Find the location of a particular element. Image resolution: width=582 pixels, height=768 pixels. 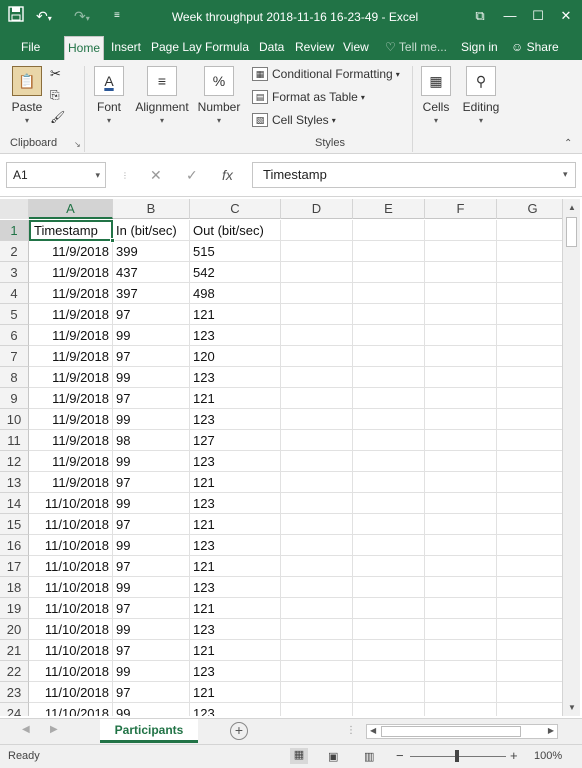

column-header: E is located at coordinates (389, 209).